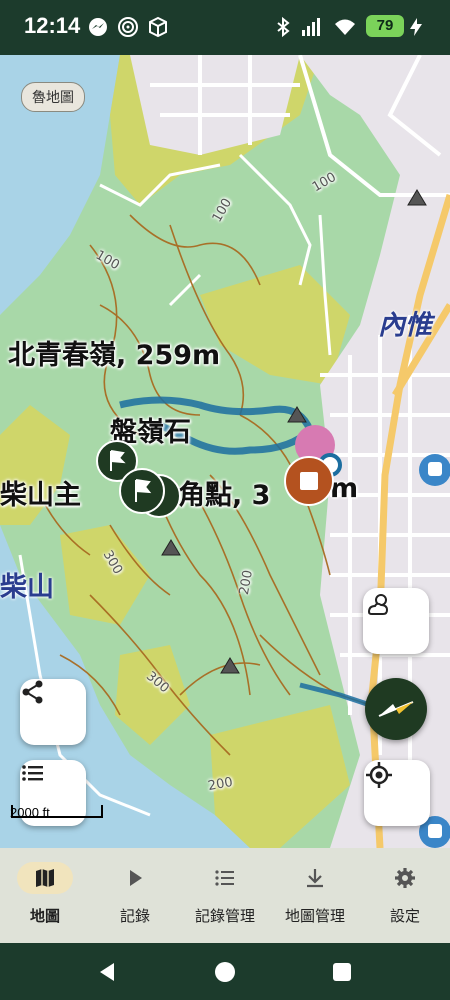  Describe the element at coordinates (434, 470) in the screenshot. I see `metro-station-icon` at that location.